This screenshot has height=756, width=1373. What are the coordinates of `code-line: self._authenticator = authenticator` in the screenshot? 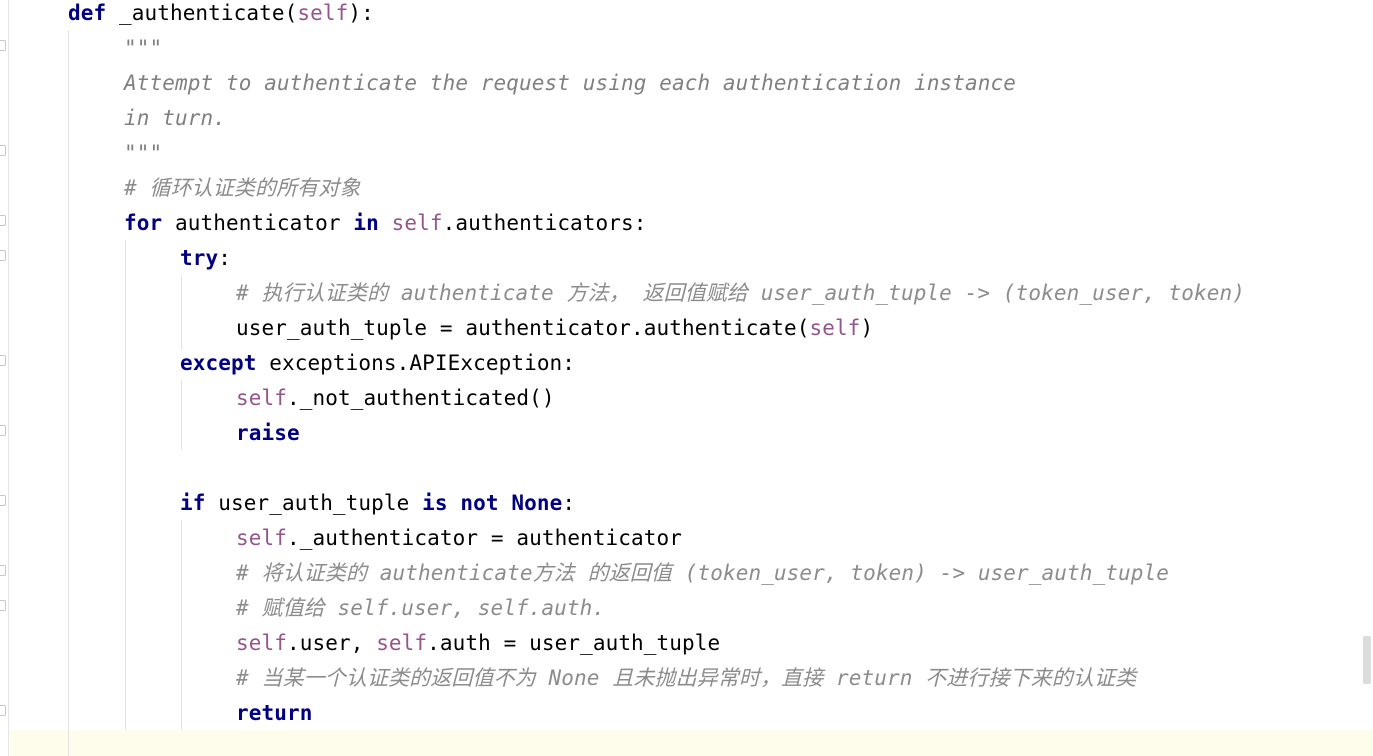 It's located at (459, 538).